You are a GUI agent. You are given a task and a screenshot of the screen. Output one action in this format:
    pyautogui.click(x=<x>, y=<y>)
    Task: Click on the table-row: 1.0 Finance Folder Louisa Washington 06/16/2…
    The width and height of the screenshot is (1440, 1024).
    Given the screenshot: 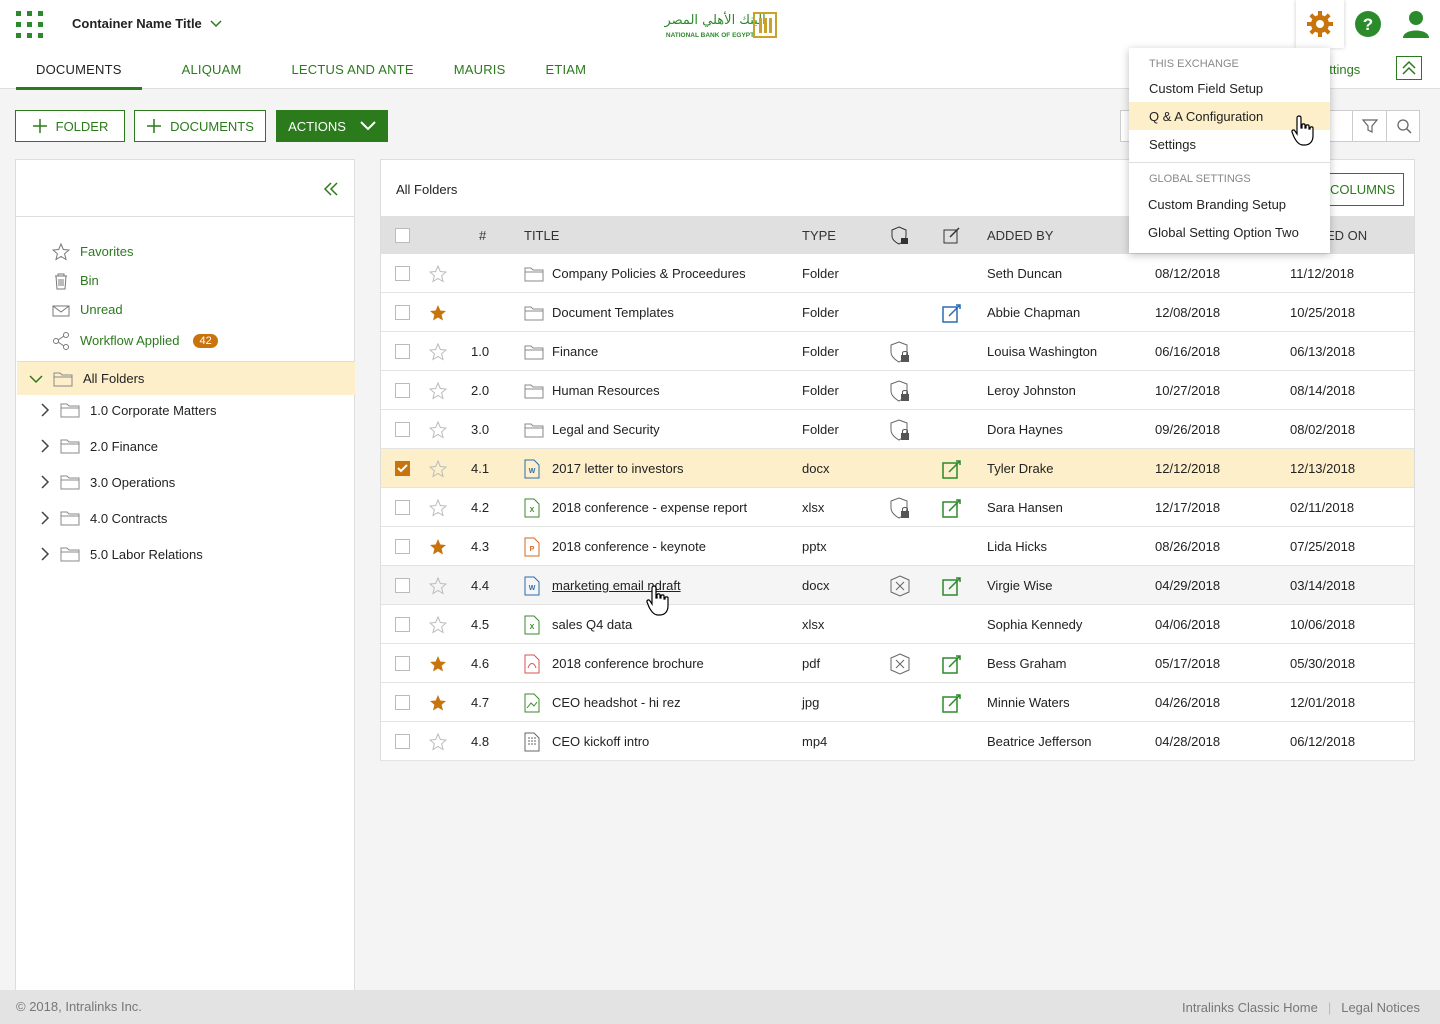 What is the action you would take?
    pyautogui.click(x=897, y=351)
    